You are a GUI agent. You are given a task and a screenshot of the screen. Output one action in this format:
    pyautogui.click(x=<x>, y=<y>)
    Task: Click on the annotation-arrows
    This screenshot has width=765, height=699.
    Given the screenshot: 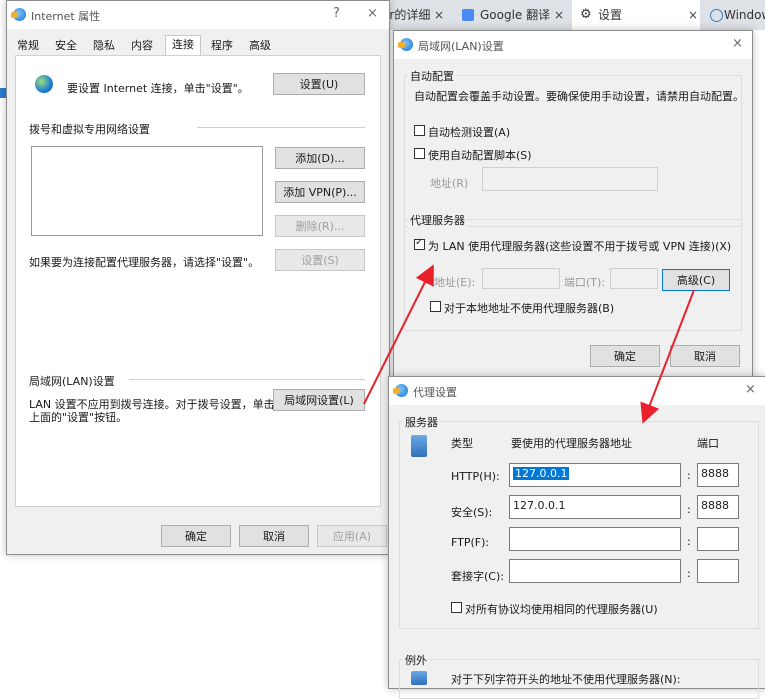 What is the action you would take?
    pyautogui.click(x=529, y=344)
    